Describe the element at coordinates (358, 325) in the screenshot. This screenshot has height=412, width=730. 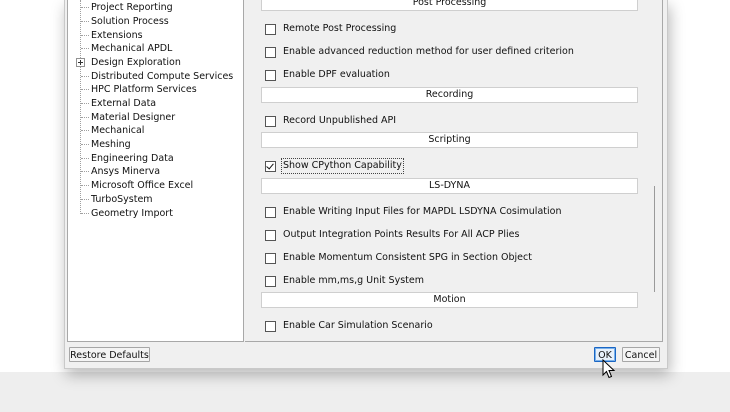
I see `option-label: Enable Car Simulation Scenario` at that location.